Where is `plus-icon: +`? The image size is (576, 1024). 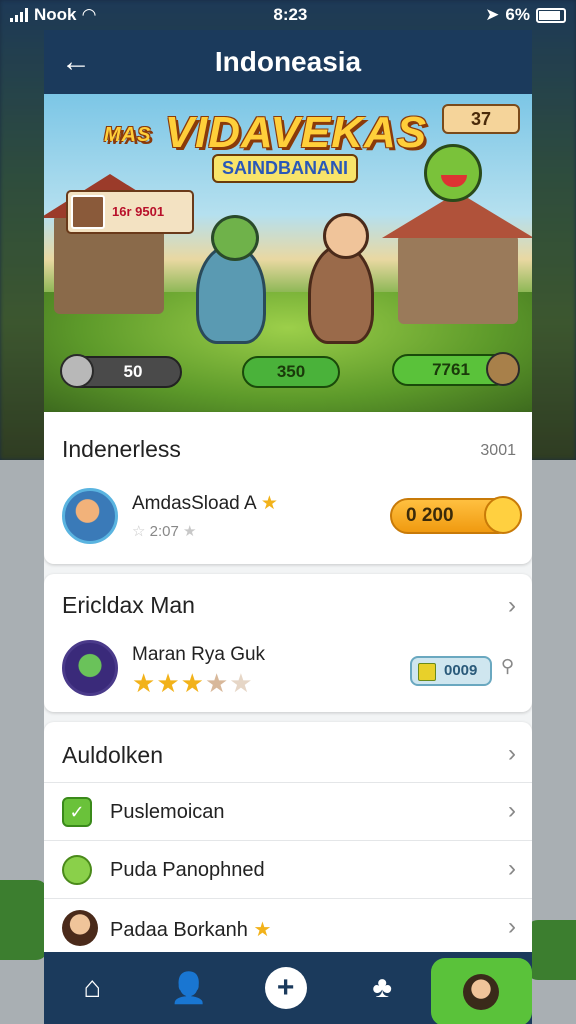
plus-icon: + is located at coordinates (285, 988).